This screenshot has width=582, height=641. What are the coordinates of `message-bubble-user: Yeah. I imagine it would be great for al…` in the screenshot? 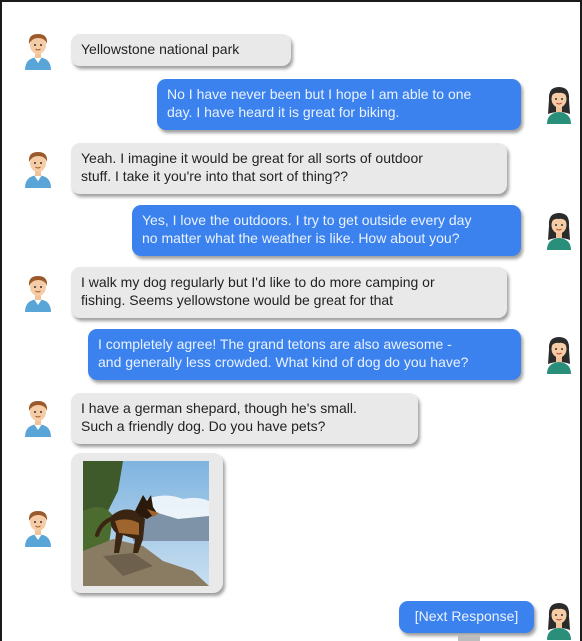 It's located at (289, 168).